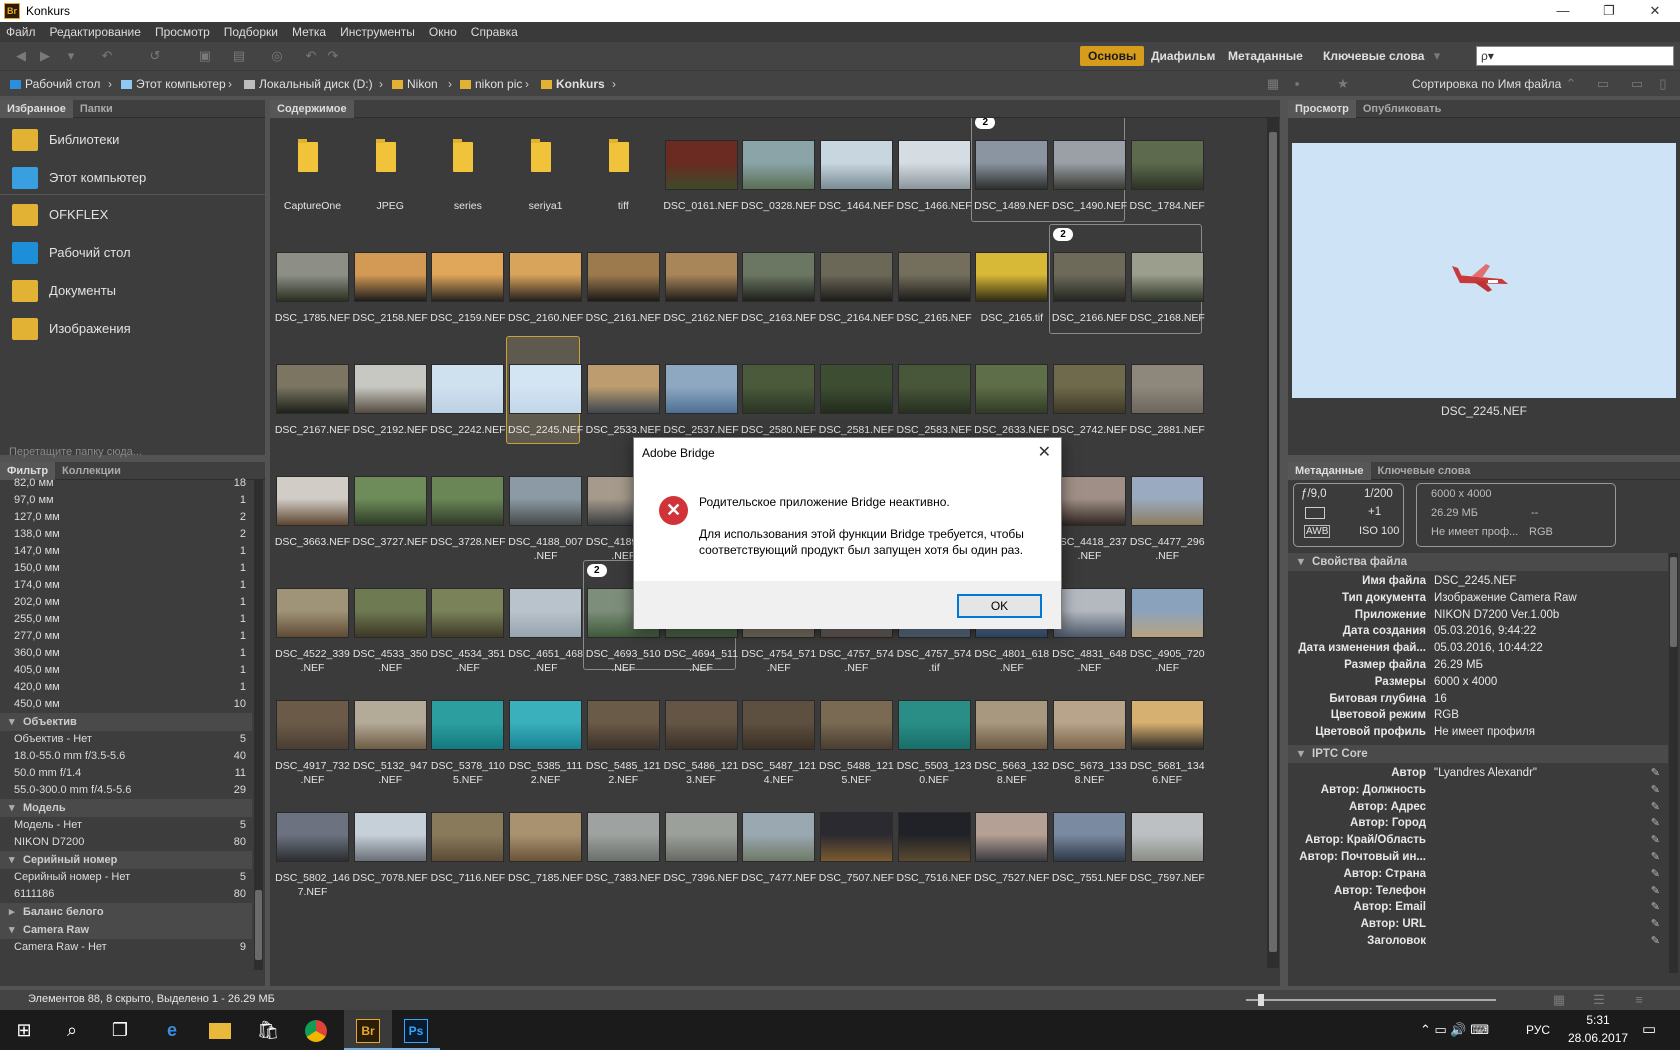  What do you see at coordinates (312, 385) in the screenshot?
I see `image-thumbnail: DSC_2167.NEF` at bounding box center [312, 385].